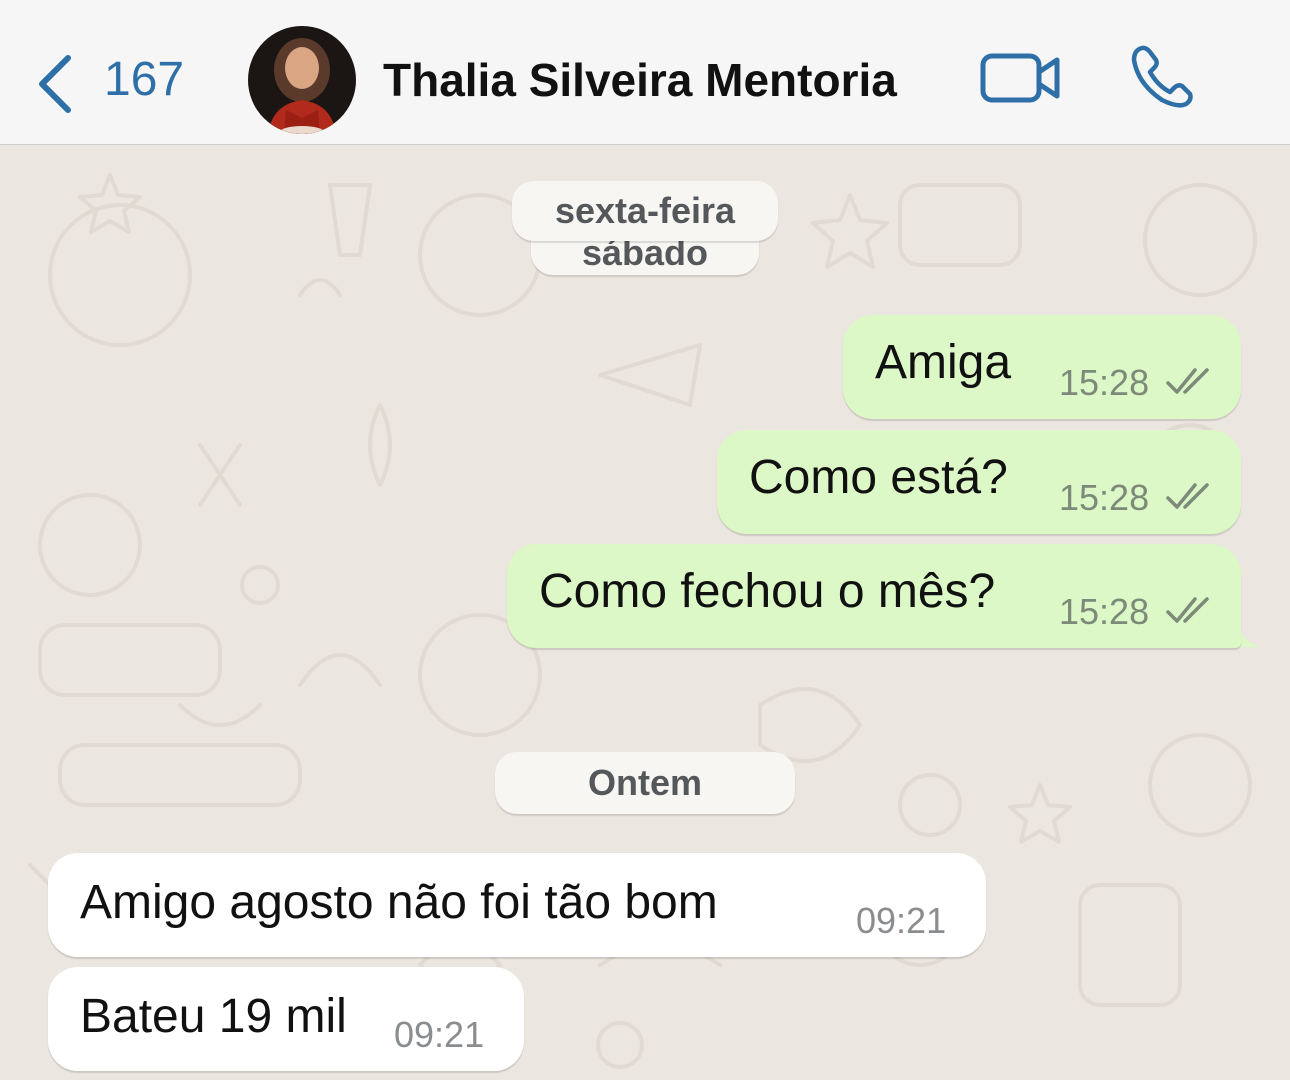 This screenshot has height=1080, width=1290. I want to click on voice-call-button, so click(1163, 77).